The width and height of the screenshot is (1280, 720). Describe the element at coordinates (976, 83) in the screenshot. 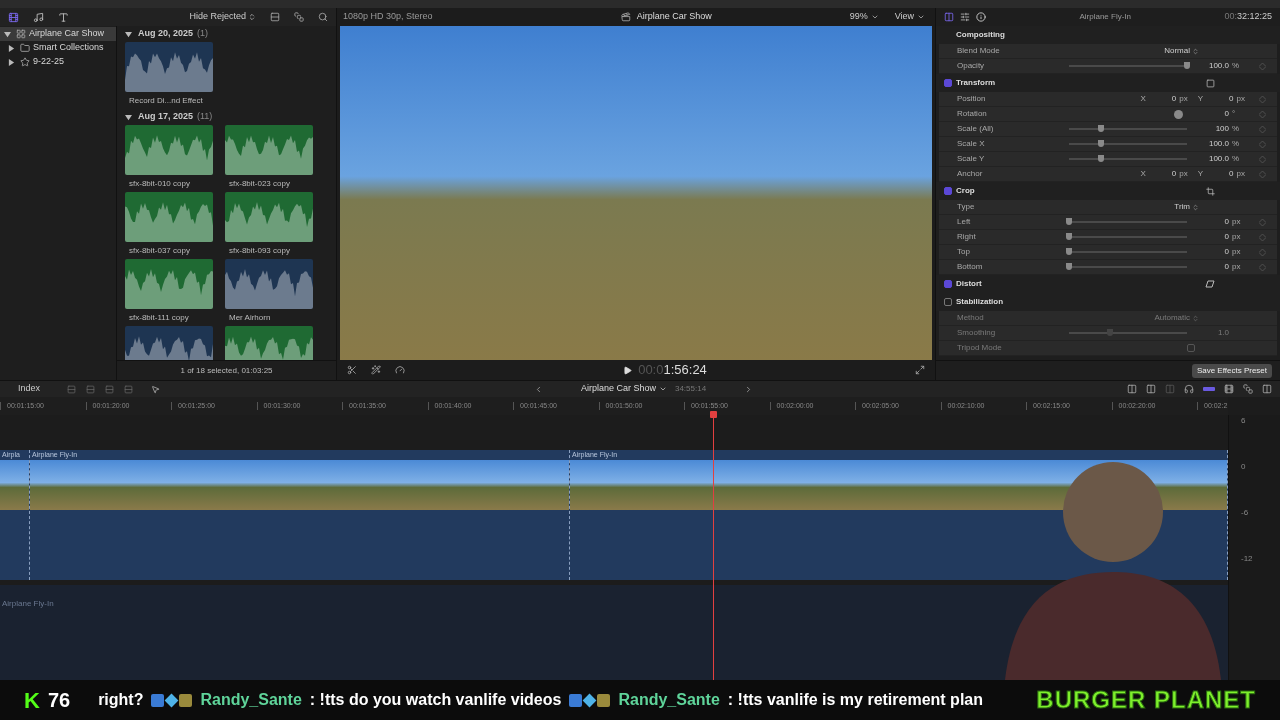

I see `section-title: Transform` at that location.